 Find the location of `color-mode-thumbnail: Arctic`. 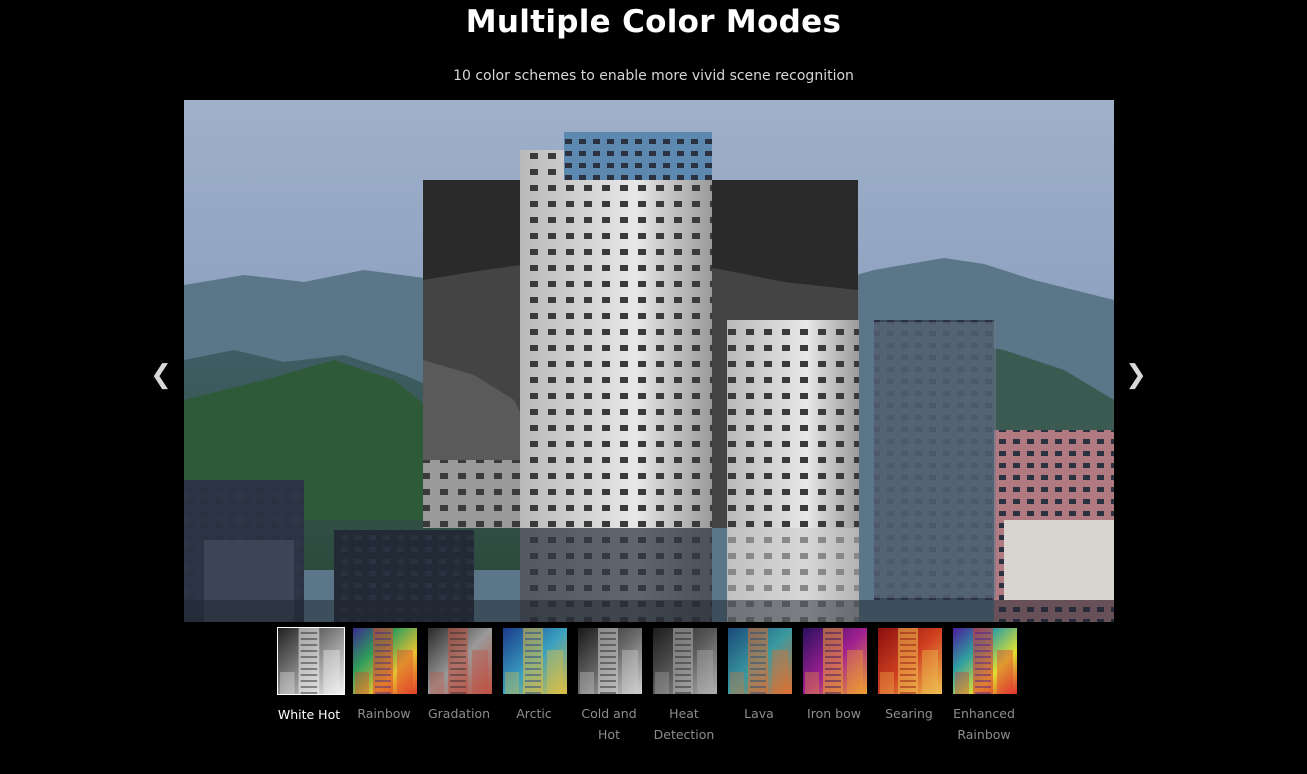

color-mode-thumbnail: Arctic is located at coordinates (537, 676).